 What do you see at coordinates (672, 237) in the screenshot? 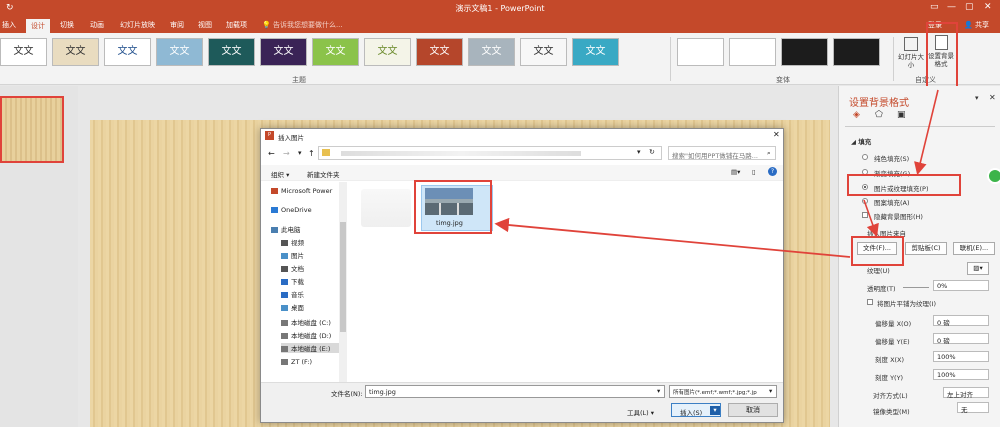
I see `arrow-to-file` at bounding box center [672, 237].